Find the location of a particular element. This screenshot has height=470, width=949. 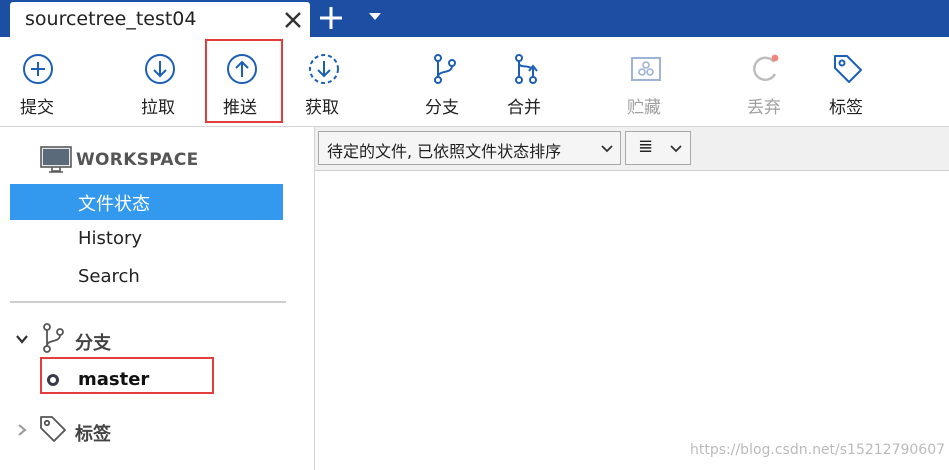

sidebar-section-divider is located at coordinates (148, 302).